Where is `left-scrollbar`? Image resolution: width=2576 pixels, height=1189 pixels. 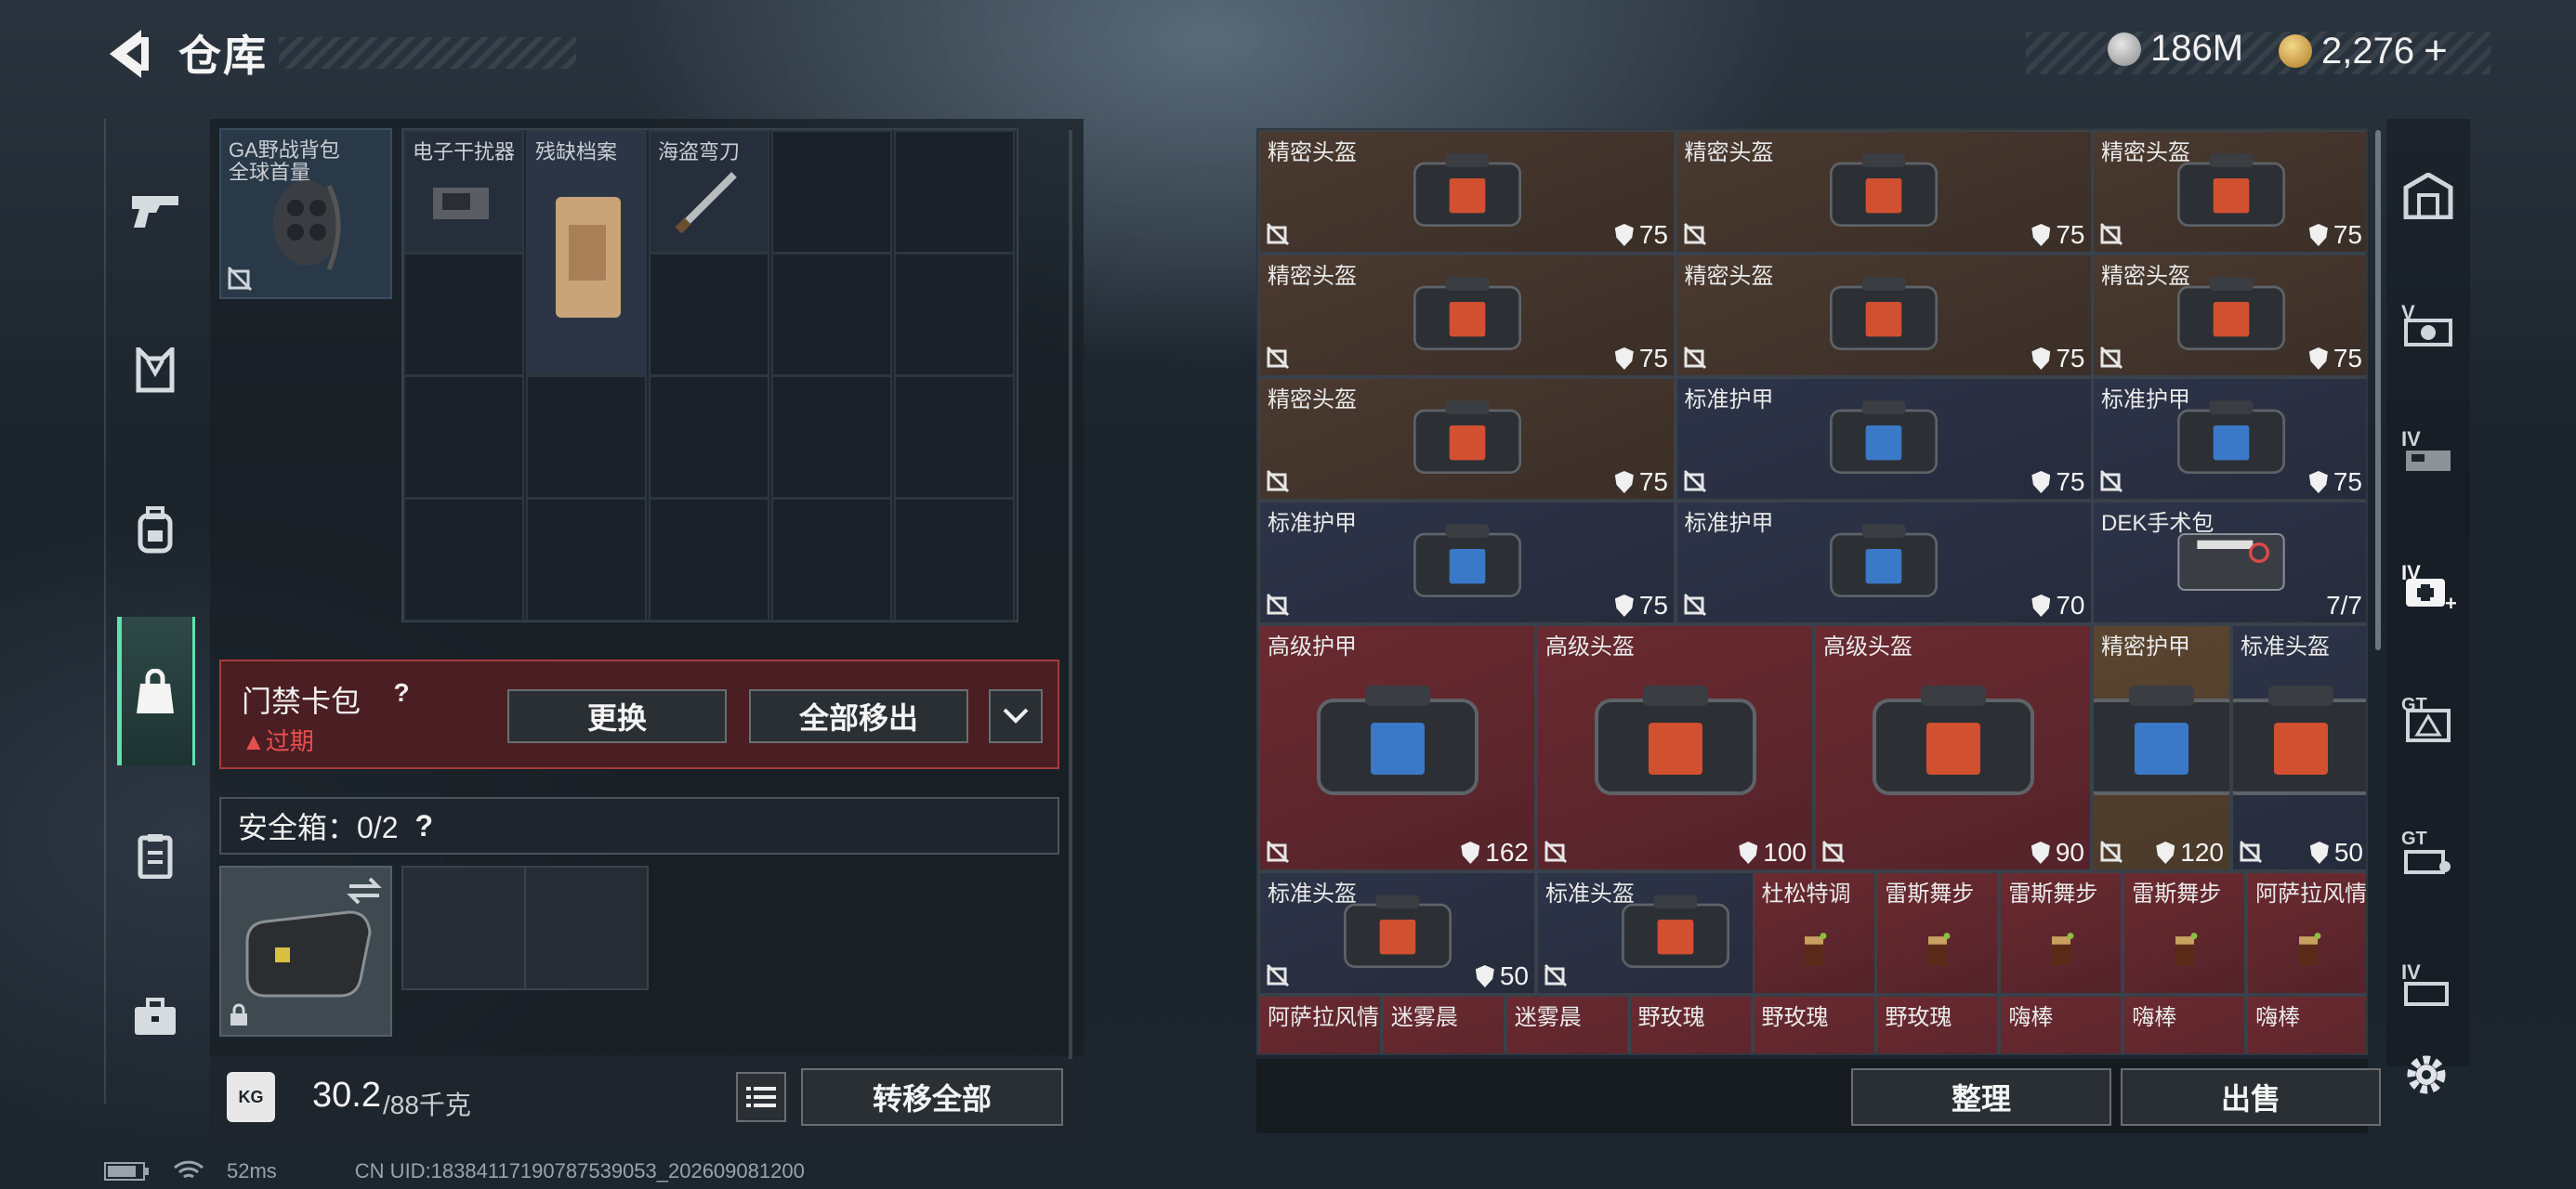
left-scrollbar is located at coordinates (1070, 594).